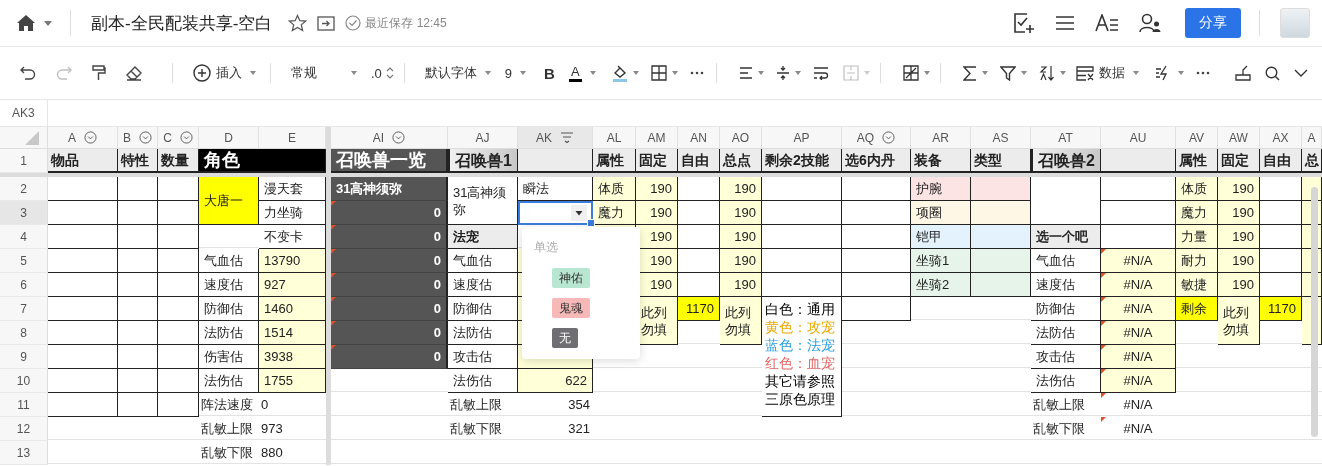 Image resolution: width=1322 pixels, height=466 pixels. What do you see at coordinates (969, 73) in the screenshot?
I see `sum-icon` at bounding box center [969, 73].